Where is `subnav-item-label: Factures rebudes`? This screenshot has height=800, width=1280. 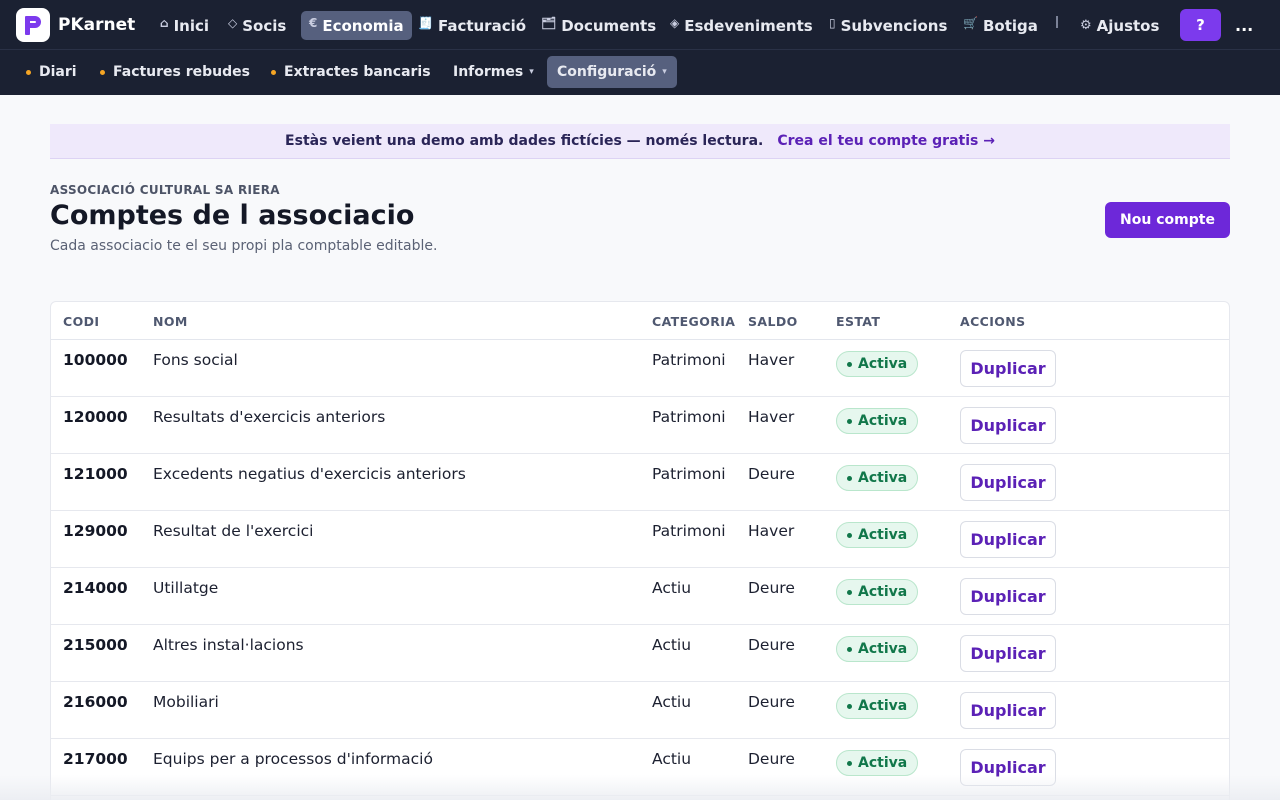
subnav-item-label: Factures rebudes is located at coordinates (181, 72).